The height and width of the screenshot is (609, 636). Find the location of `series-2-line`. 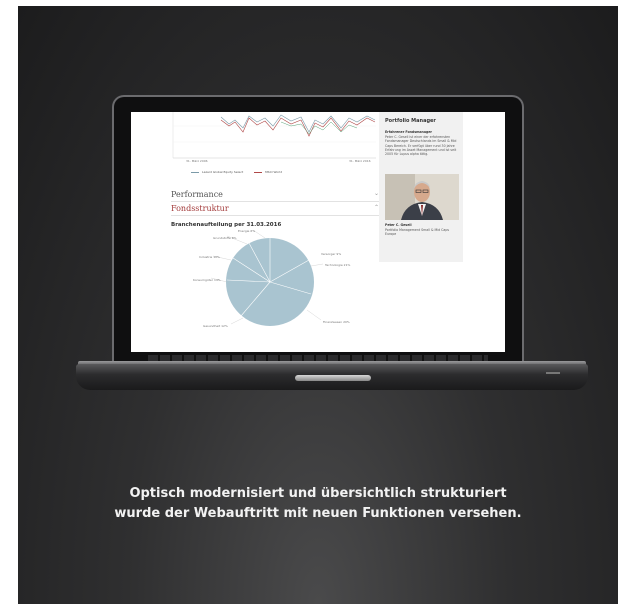

series-2-line is located at coordinates (298, 127).